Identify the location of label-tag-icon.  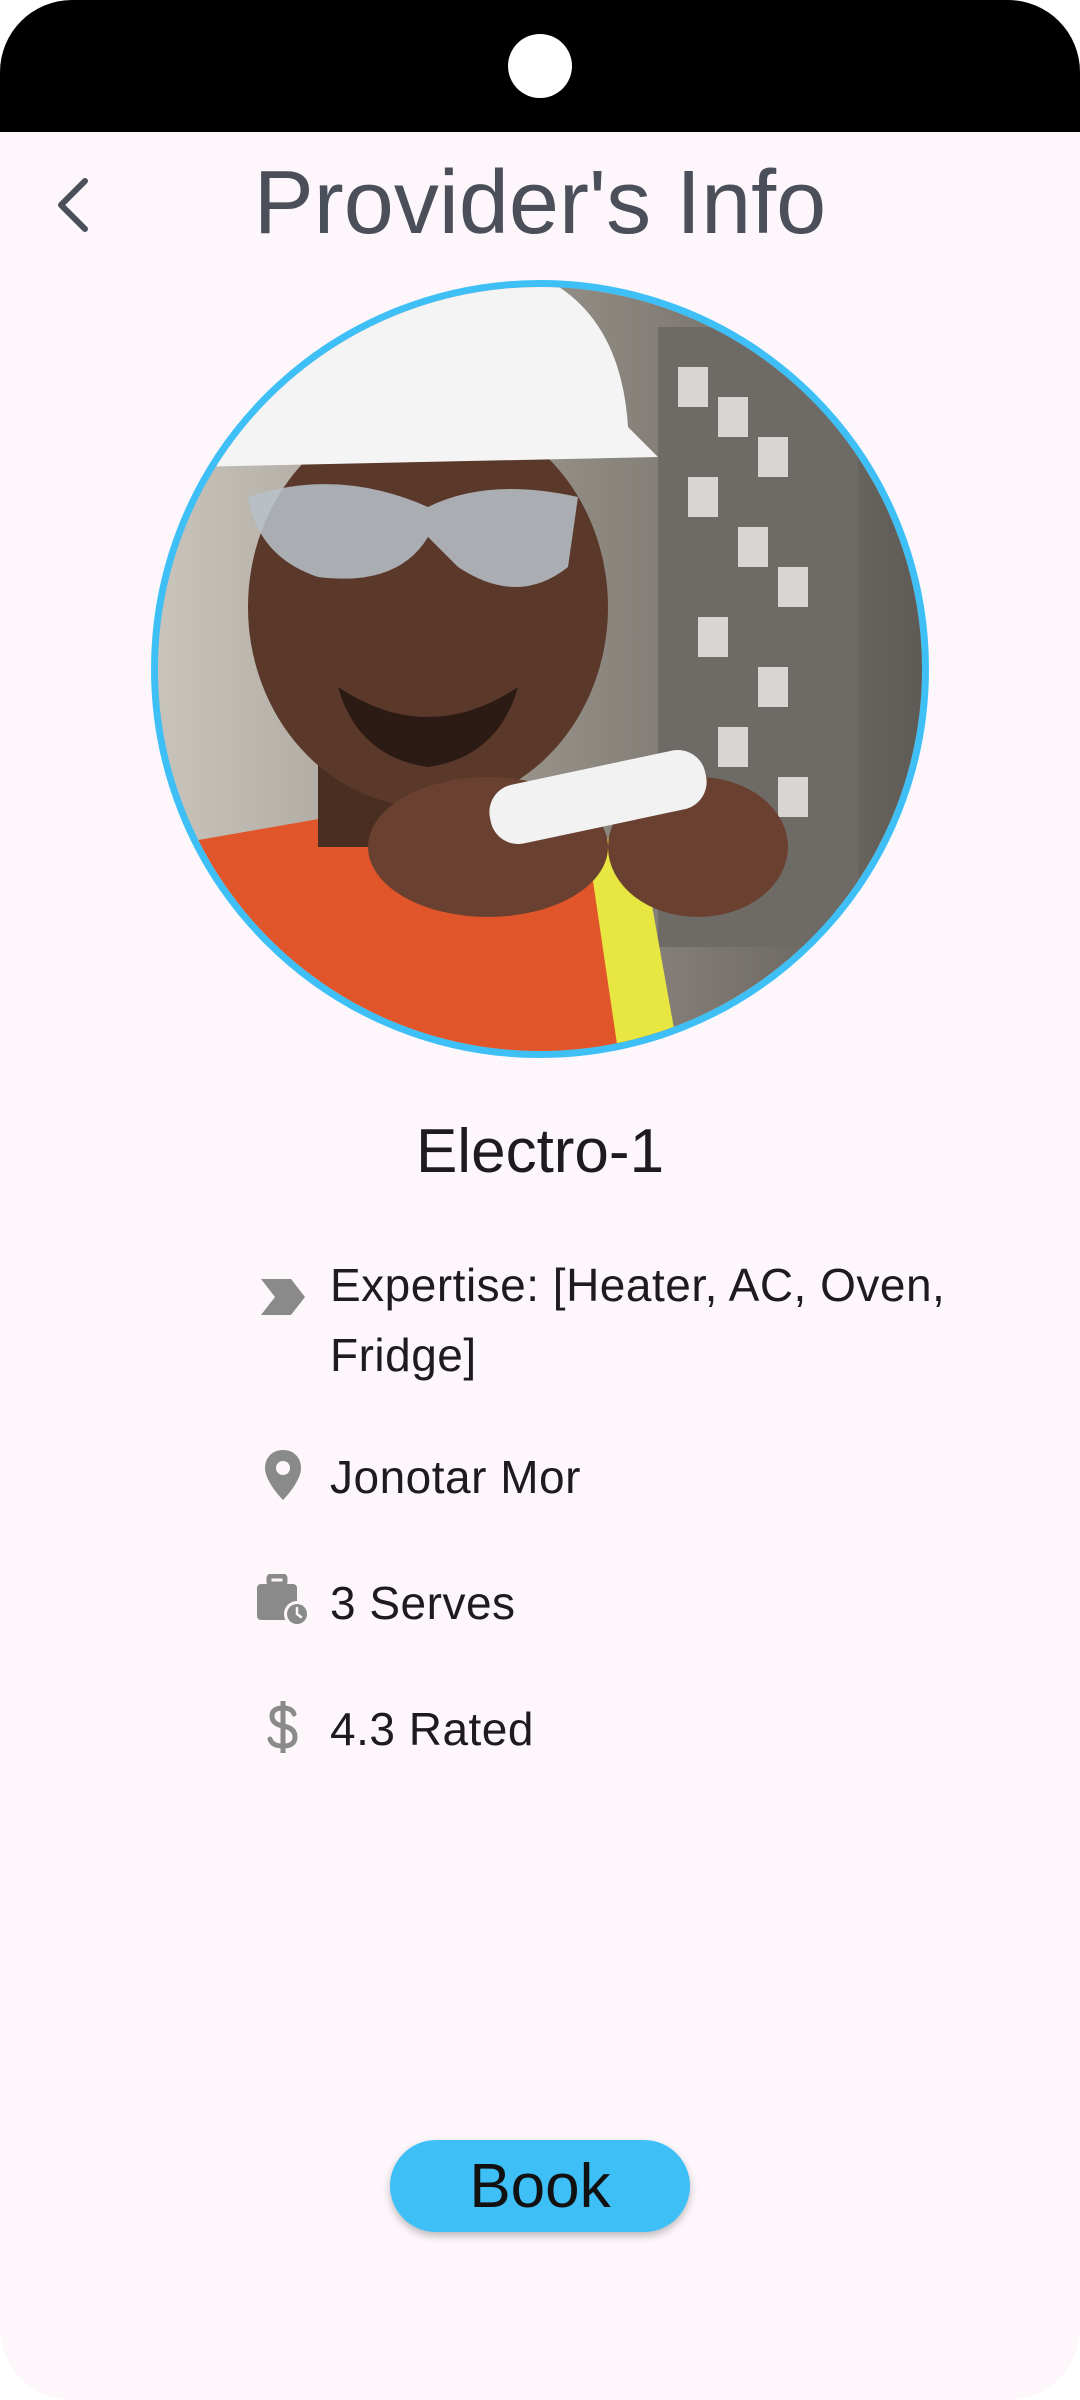
(283, 1297).